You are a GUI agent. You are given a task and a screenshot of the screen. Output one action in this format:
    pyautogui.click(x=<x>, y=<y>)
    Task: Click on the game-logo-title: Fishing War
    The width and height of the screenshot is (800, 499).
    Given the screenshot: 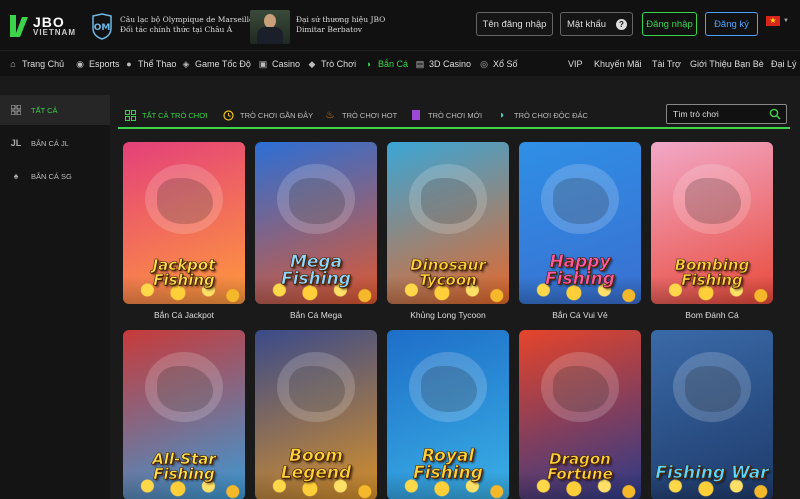 What is the action you would take?
    pyautogui.click(x=712, y=473)
    